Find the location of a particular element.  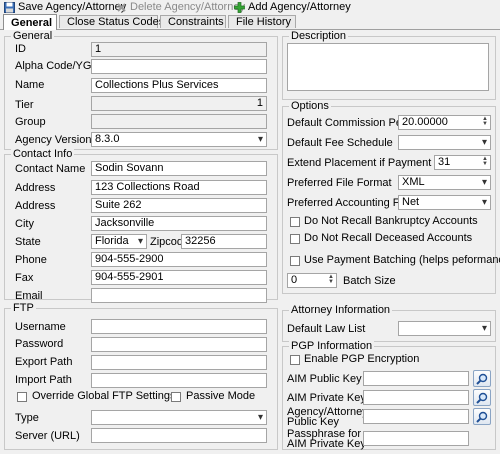

file-format-label: Preferred File Format is located at coordinates (339, 183).